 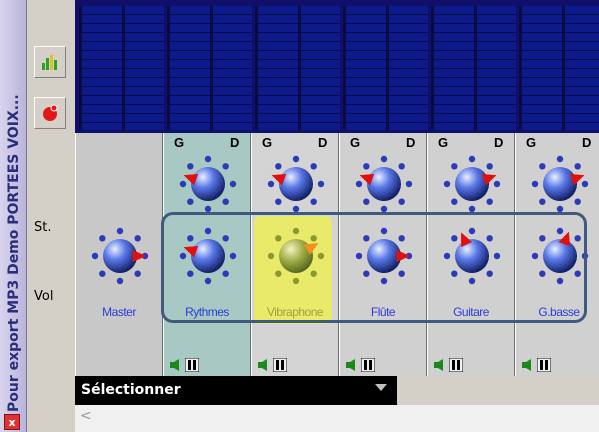 I want to click on chevron-down-icon, so click(x=381, y=387).